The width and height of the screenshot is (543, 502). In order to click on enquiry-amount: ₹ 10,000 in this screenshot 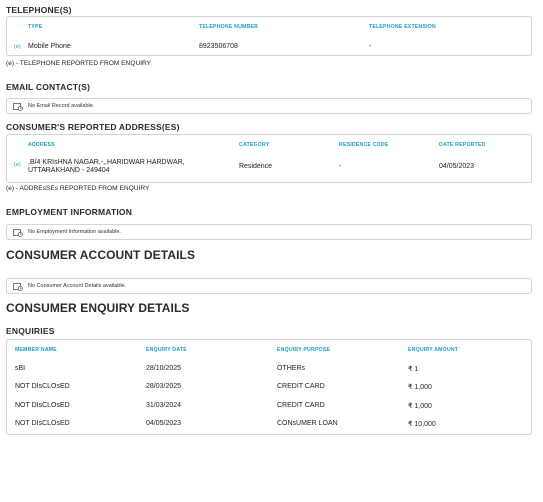, I will do `click(422, 424)`.